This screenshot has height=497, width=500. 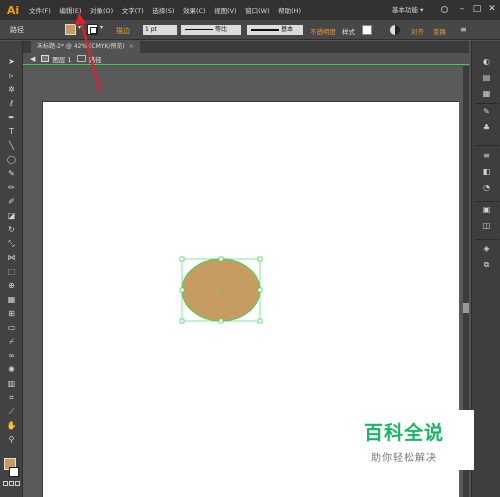 What do you see at coordinates (260, 321) in the screenshot?
I see `handle-bottom-right` at bounding box center [260, 321].